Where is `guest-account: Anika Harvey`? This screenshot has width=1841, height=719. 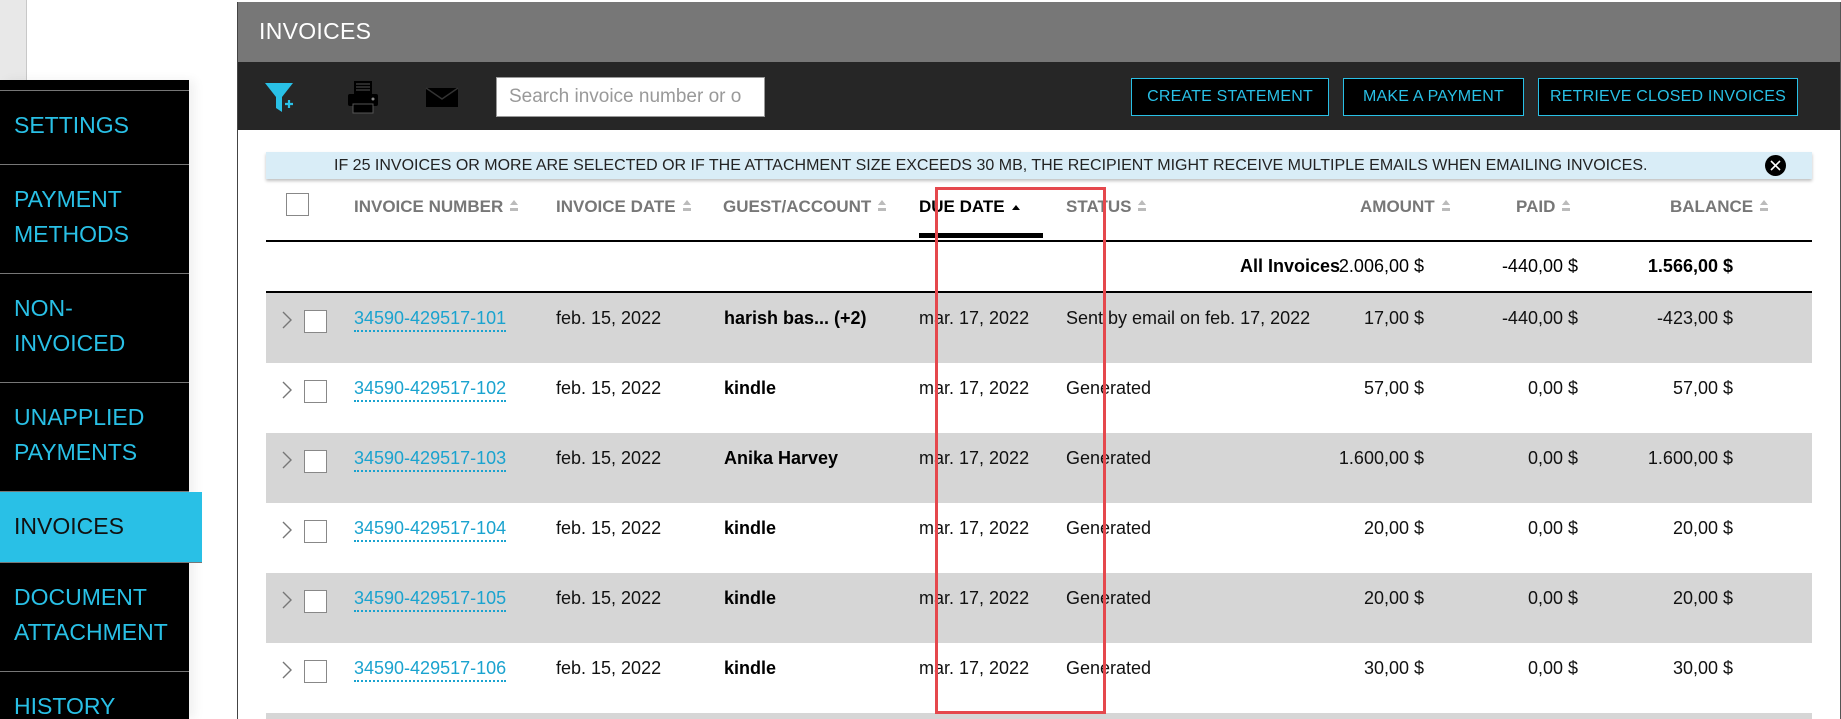
guest-account: Anika Harvey is located at coordinates (781, 458).